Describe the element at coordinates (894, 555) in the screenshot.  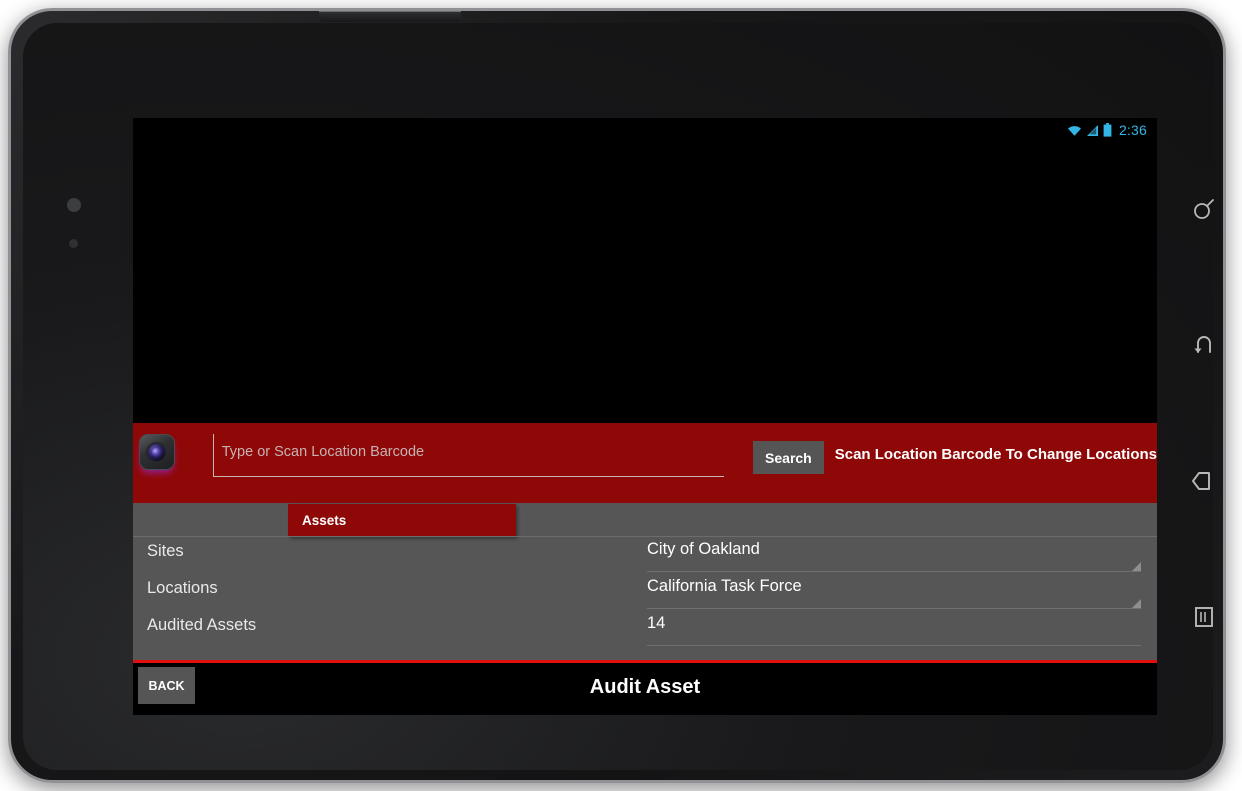
I see `sites-spinner: City of Oakland` at that location.